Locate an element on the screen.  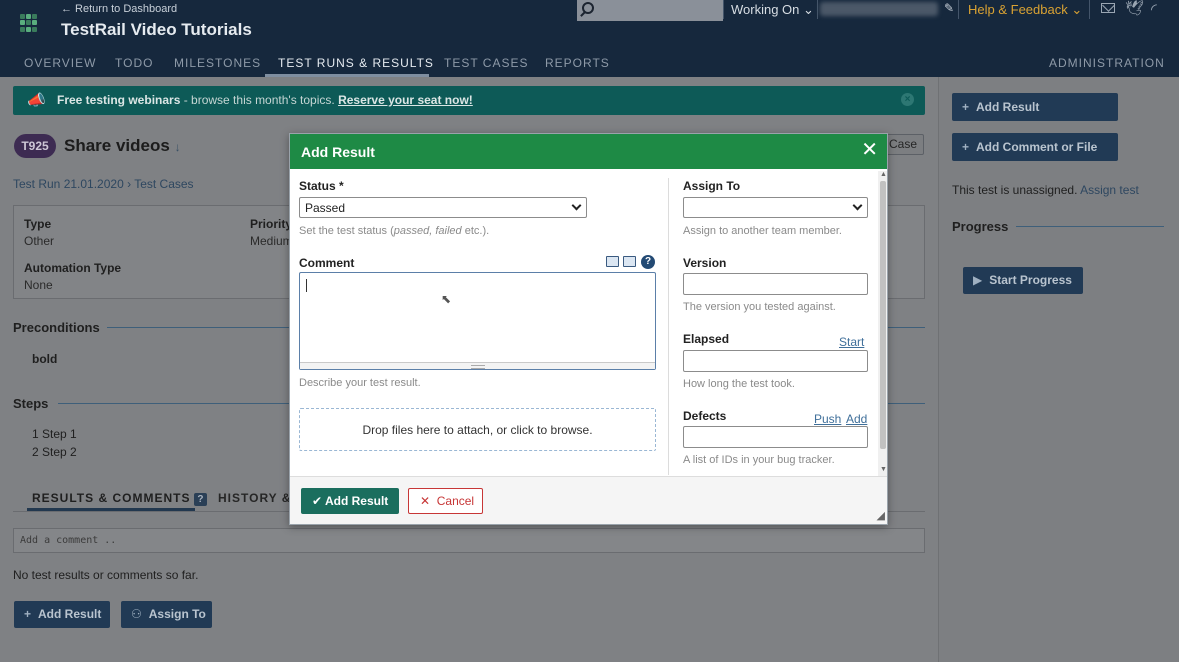
version-label: Version is located at coordinates (705, 263).